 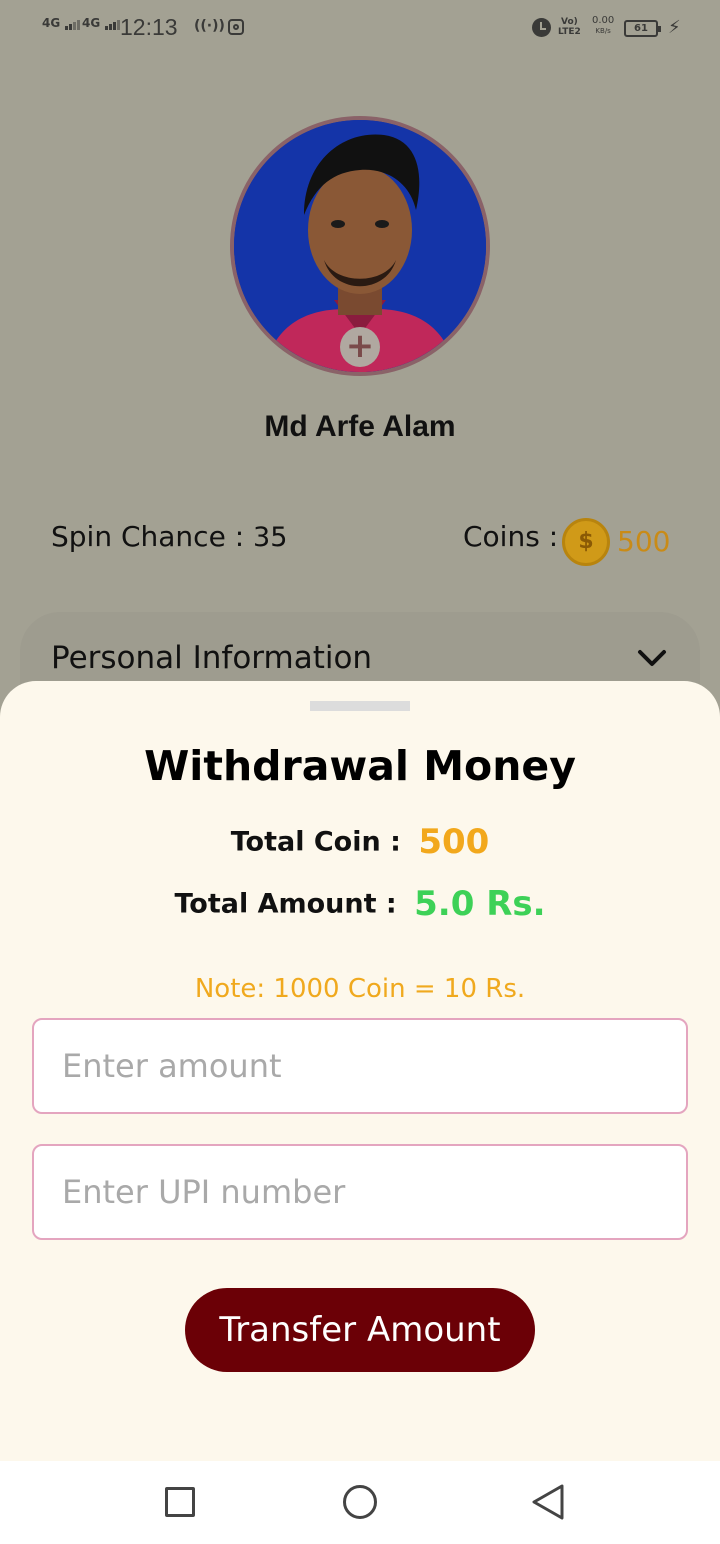 I want to click on chevron-down-icon, so click(x=652, y=658).